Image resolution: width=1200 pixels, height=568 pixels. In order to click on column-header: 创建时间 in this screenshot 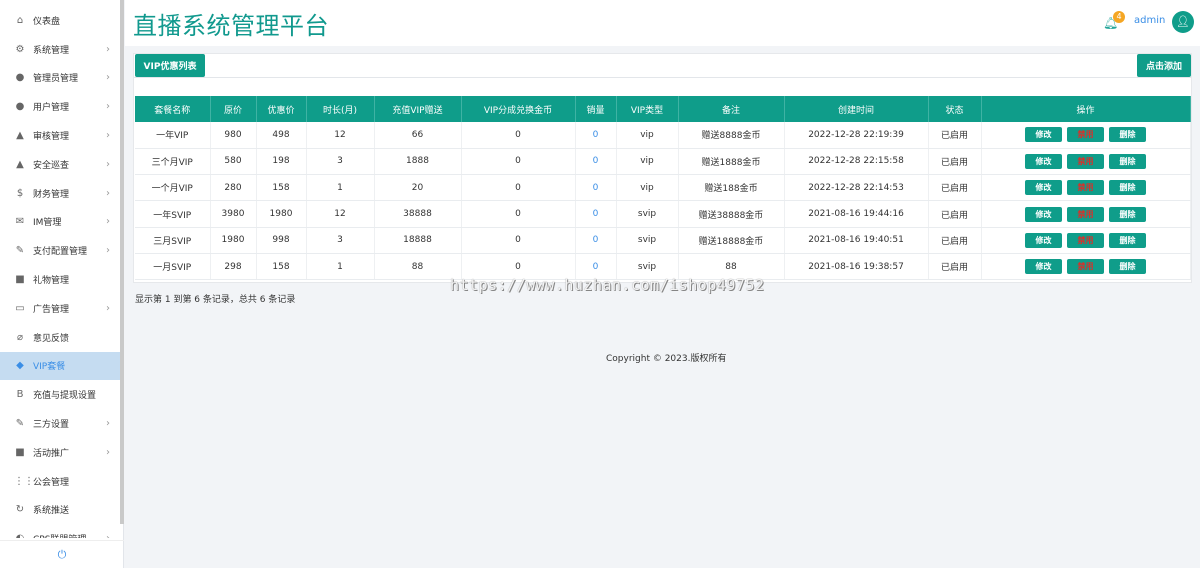, I will do `click(856, 109)`.